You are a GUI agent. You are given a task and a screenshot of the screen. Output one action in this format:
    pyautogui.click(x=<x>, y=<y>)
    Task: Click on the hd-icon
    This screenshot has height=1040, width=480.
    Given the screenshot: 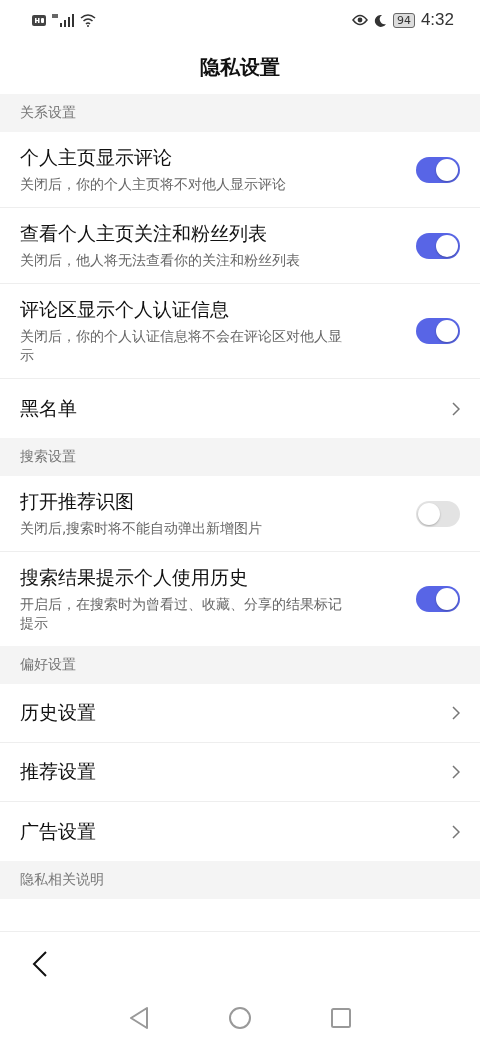 What is the action you would take?
    pyautogui.click(x=39, y=20)
    